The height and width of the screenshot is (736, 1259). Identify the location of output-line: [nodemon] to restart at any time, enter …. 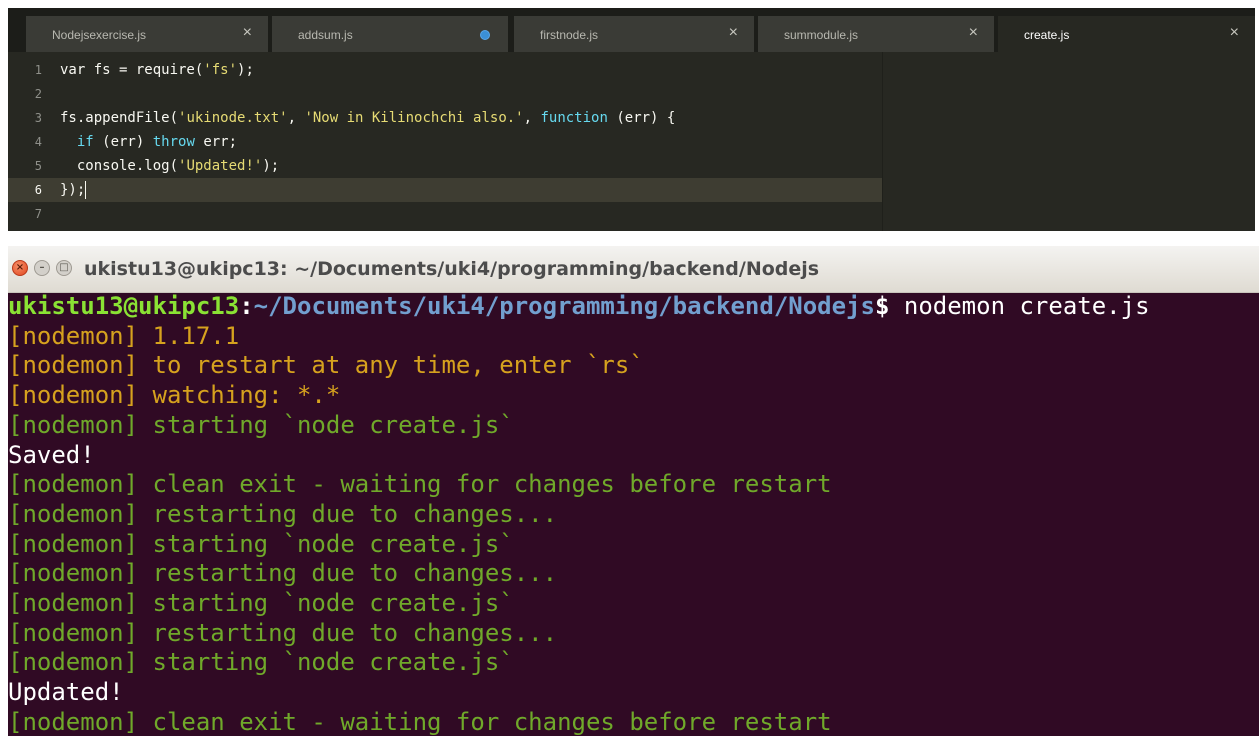
(326, 365).